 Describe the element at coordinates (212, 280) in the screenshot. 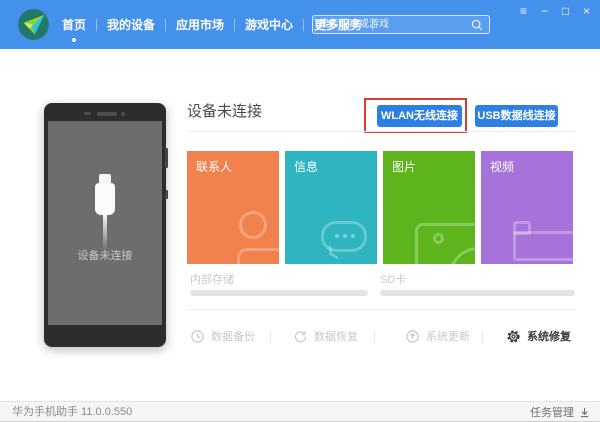

I see `internal-storage-label: 内部存储` at that location.